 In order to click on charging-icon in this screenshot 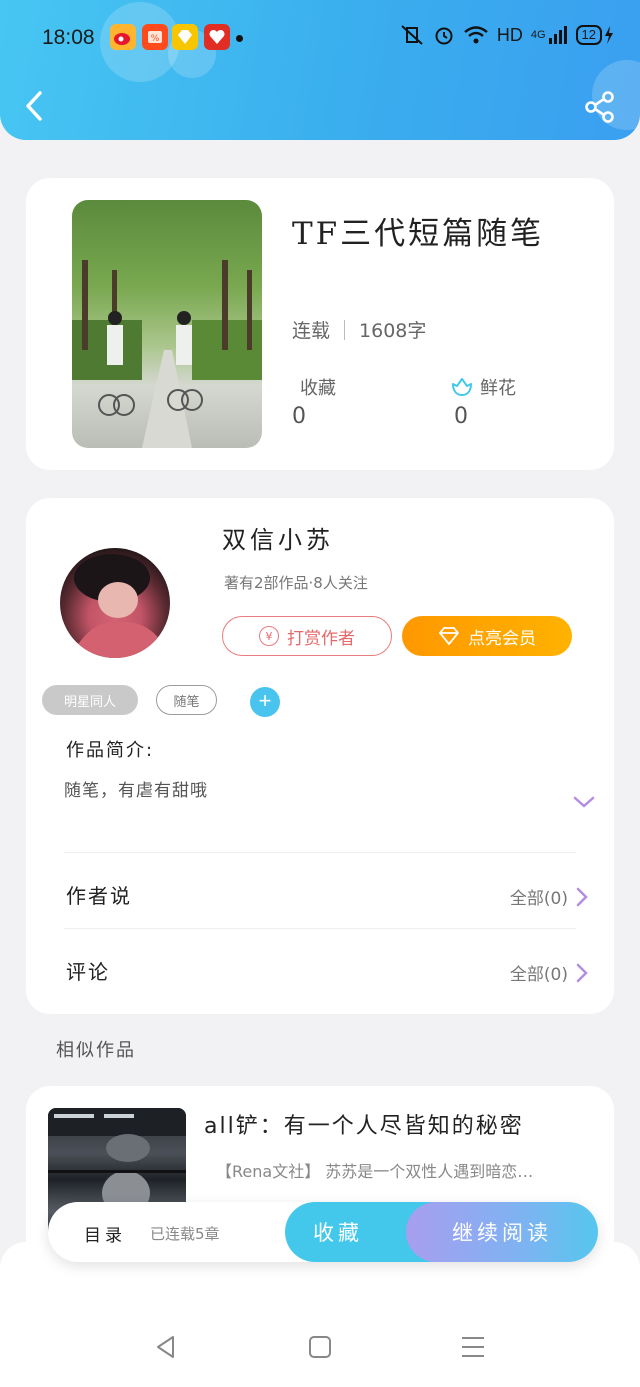, I will do `click(609, 35)`.